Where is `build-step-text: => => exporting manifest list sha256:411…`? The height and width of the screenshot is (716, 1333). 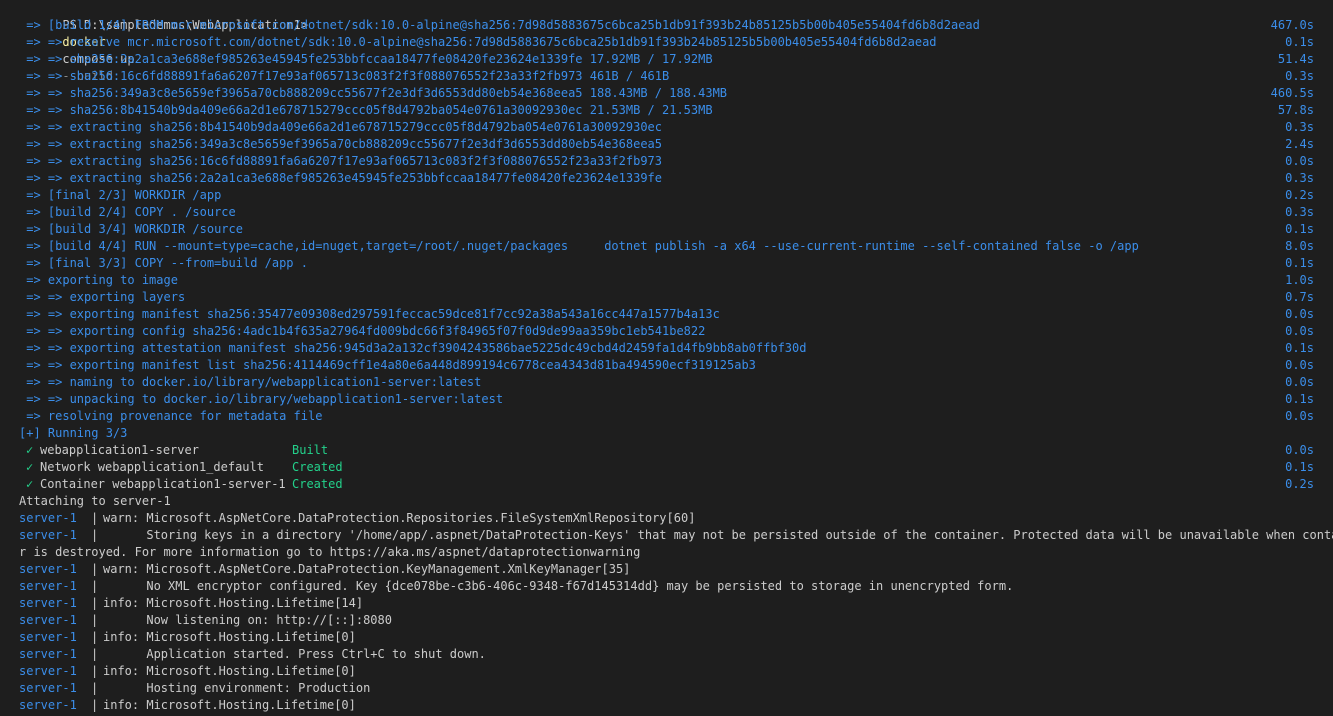 build-step-text: => => exporting manifest list sha256:411… is located at coordinates (387, 365).